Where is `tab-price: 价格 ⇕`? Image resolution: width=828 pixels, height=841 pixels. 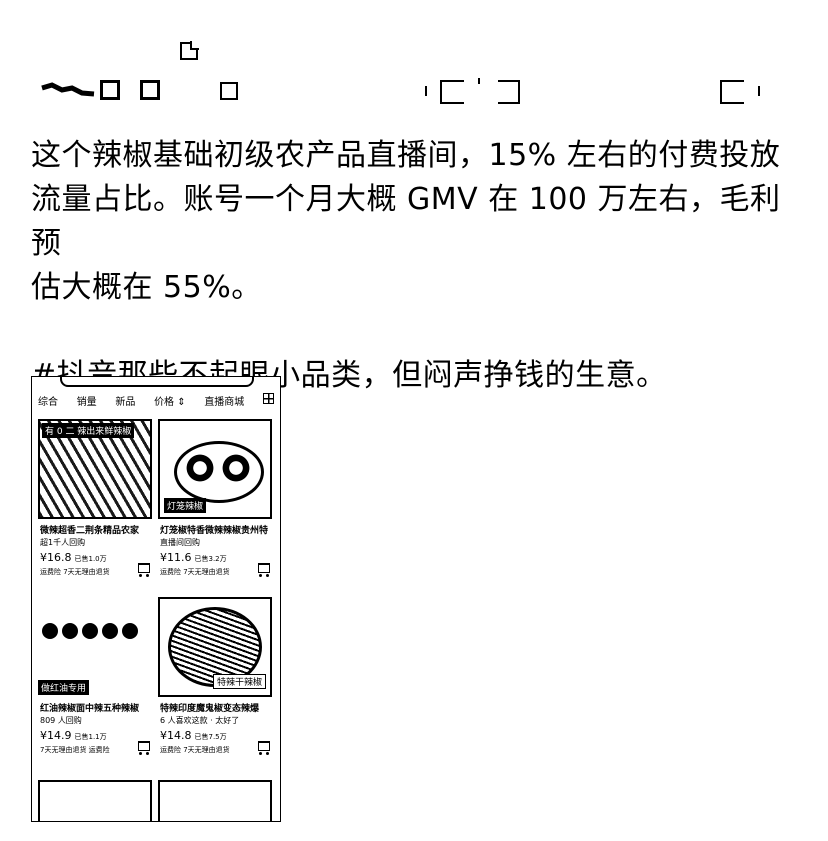
tab-price: 价格 ⇕ is located at coordinates (170, 401).